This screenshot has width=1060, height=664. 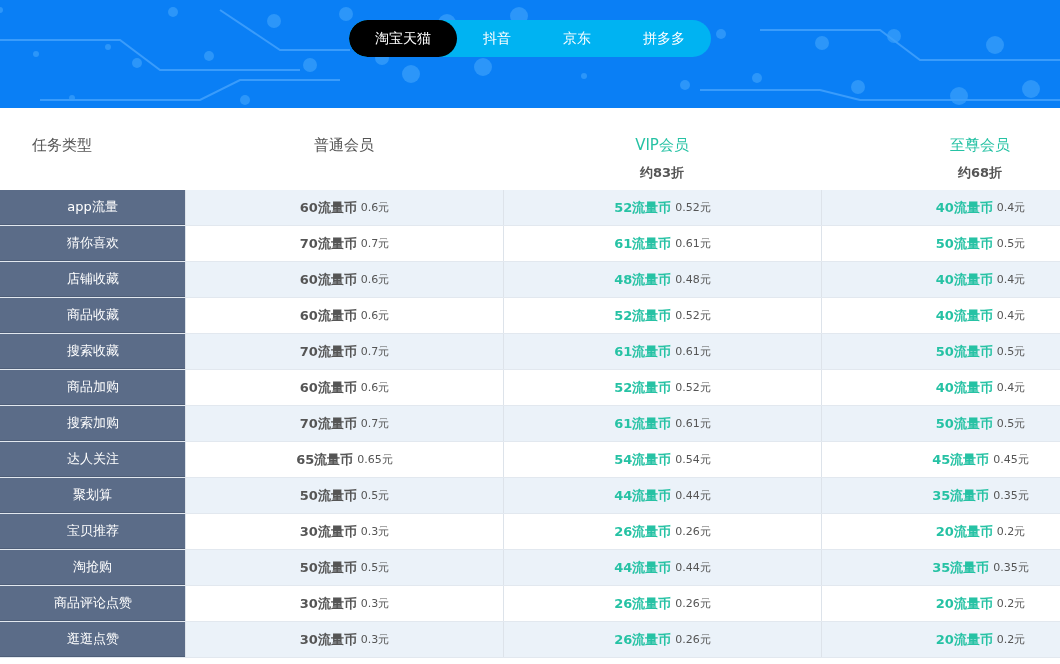 I want to click on task-cell: 逛逛点赞, so click(x=92, y=639).